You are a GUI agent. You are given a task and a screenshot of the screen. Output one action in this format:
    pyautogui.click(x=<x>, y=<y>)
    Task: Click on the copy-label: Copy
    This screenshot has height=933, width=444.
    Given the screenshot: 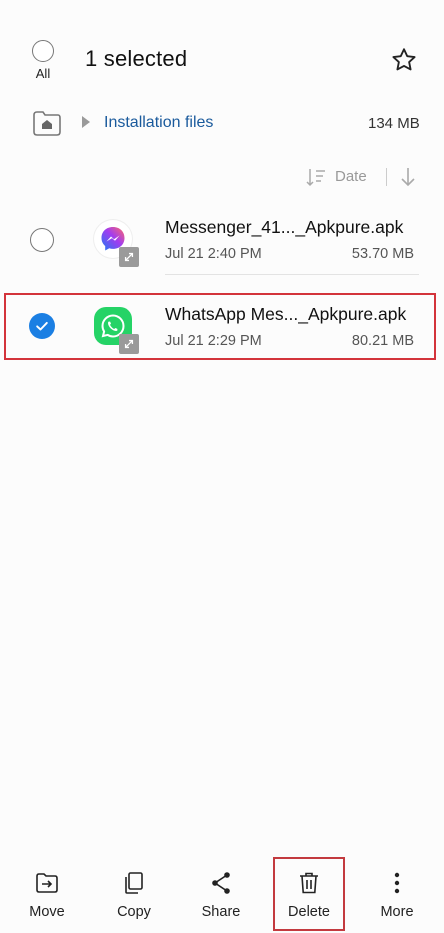 What is the action you would take?
    pyautogui.click(x=134, y=912)
    